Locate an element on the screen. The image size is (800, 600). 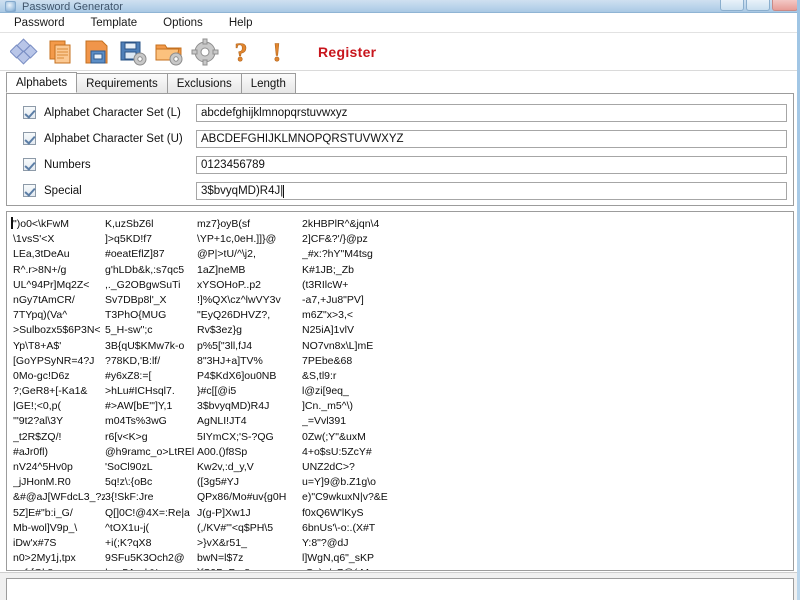
register-link: Register is located at coordinates (347, 52).